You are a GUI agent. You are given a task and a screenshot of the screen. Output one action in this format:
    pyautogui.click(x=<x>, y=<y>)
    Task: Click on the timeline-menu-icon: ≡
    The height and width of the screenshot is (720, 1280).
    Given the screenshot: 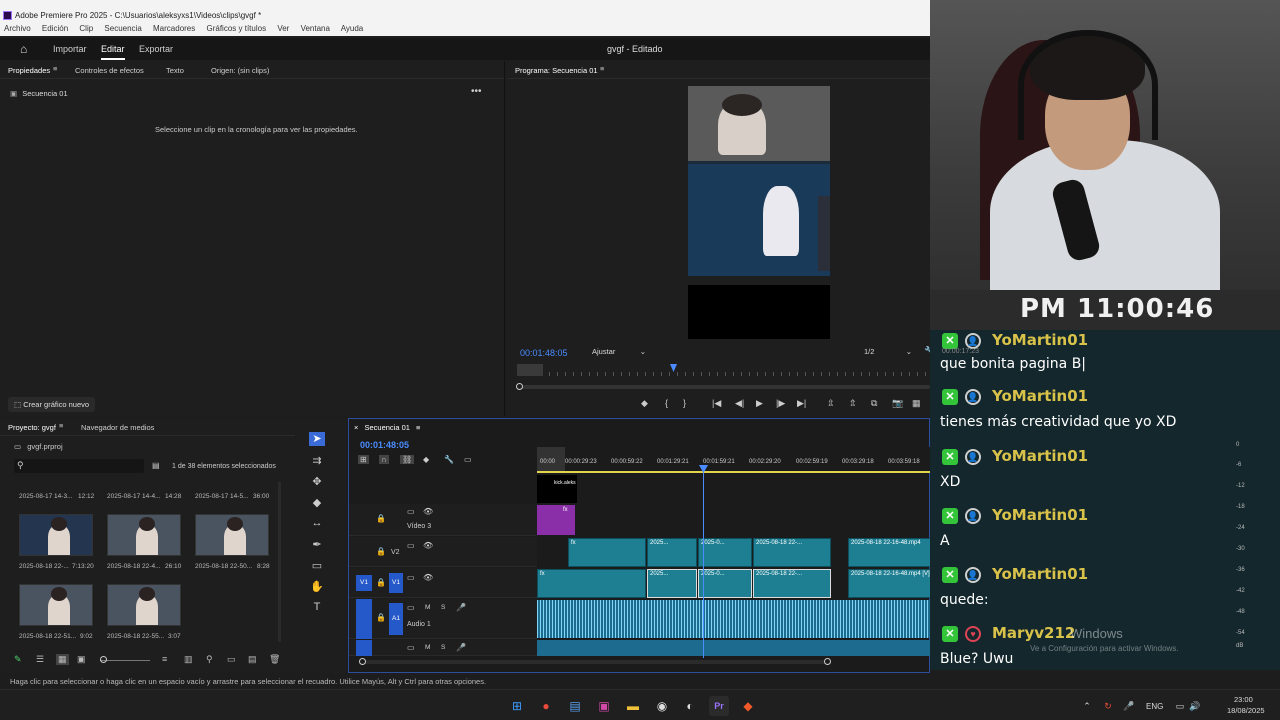 What is the action you would take?
    pyautogui.click(x=418, y=427)
    